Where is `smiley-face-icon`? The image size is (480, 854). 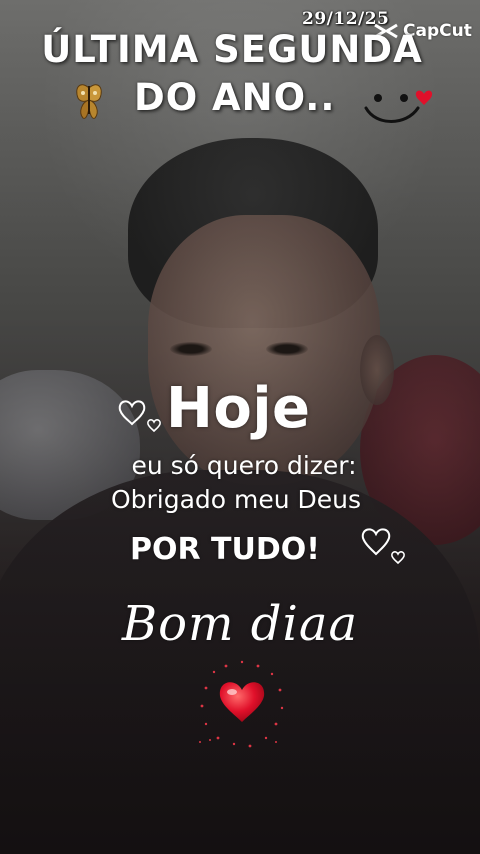 smiley-face-icon is located at coordinates (398, 106).